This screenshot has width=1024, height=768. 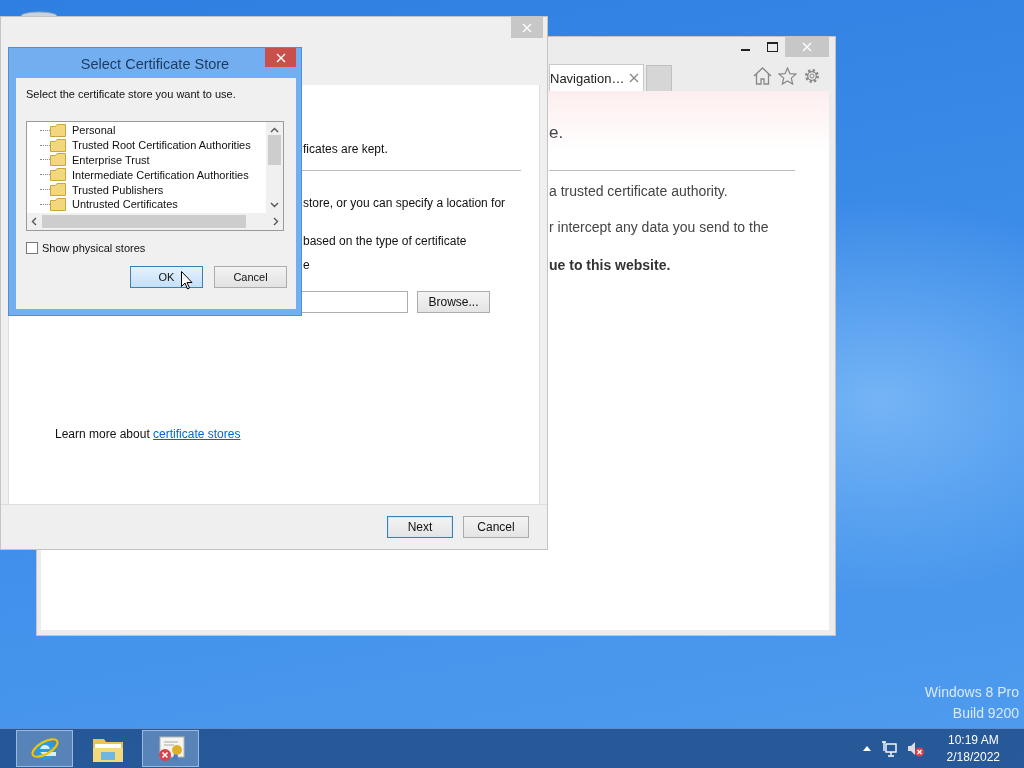 What do you see at coordinates (166, 277) in the screenshot?
I see `ok-button: OK` at bounding box center [166, 277].